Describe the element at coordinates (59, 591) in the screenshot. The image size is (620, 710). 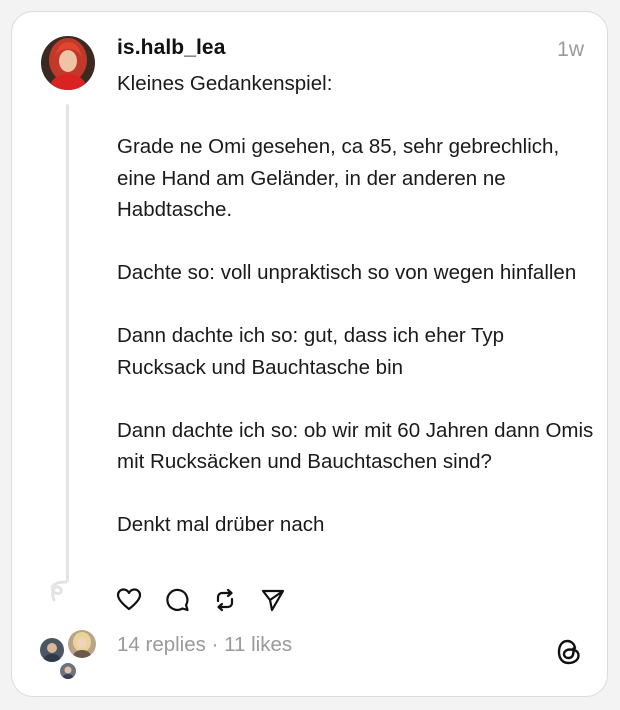
I see `thread-loop-icon` at that location.